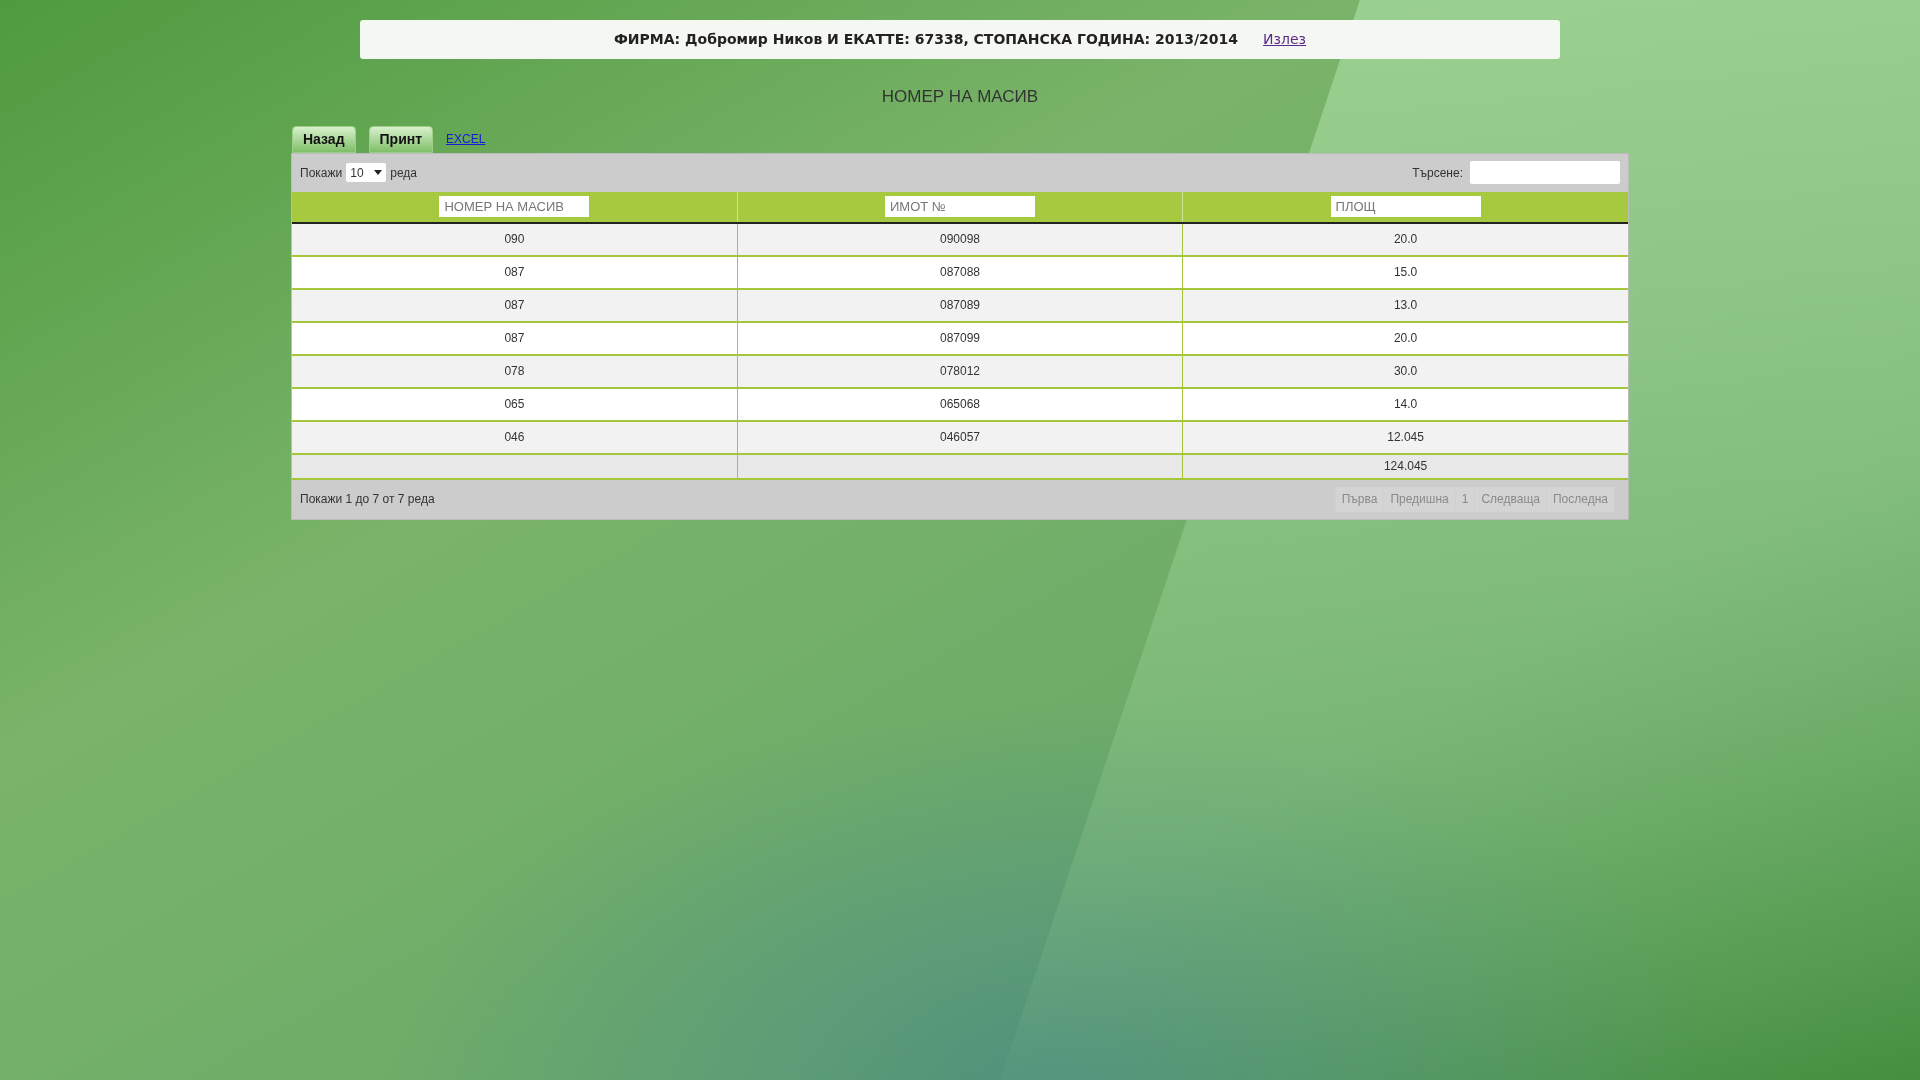 The image size is (1920, 1080). What do you see at coordinates (378, 172) in the screenshot?
I see `caret-icon` at bounding box center [378, 172].